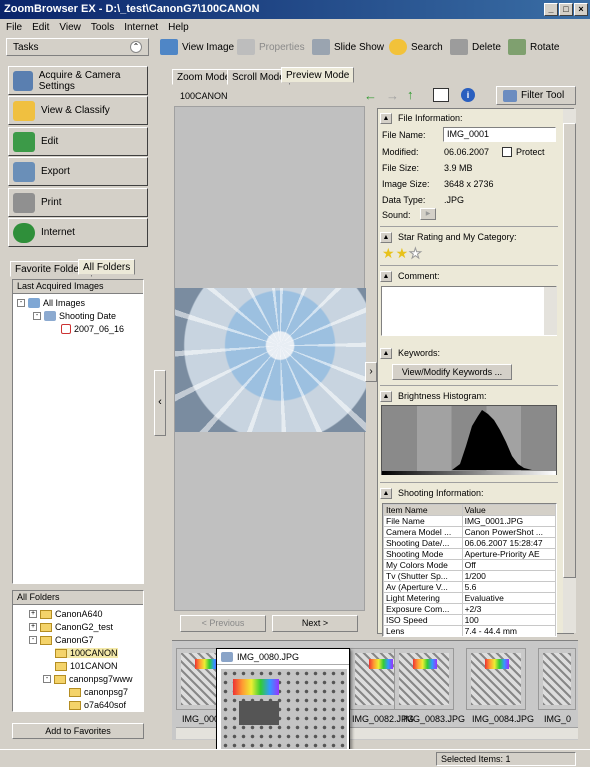 Image resolution: width=590 pixels, height=767 pixels. I want to click on minimize-button: _, so click(551, 9).